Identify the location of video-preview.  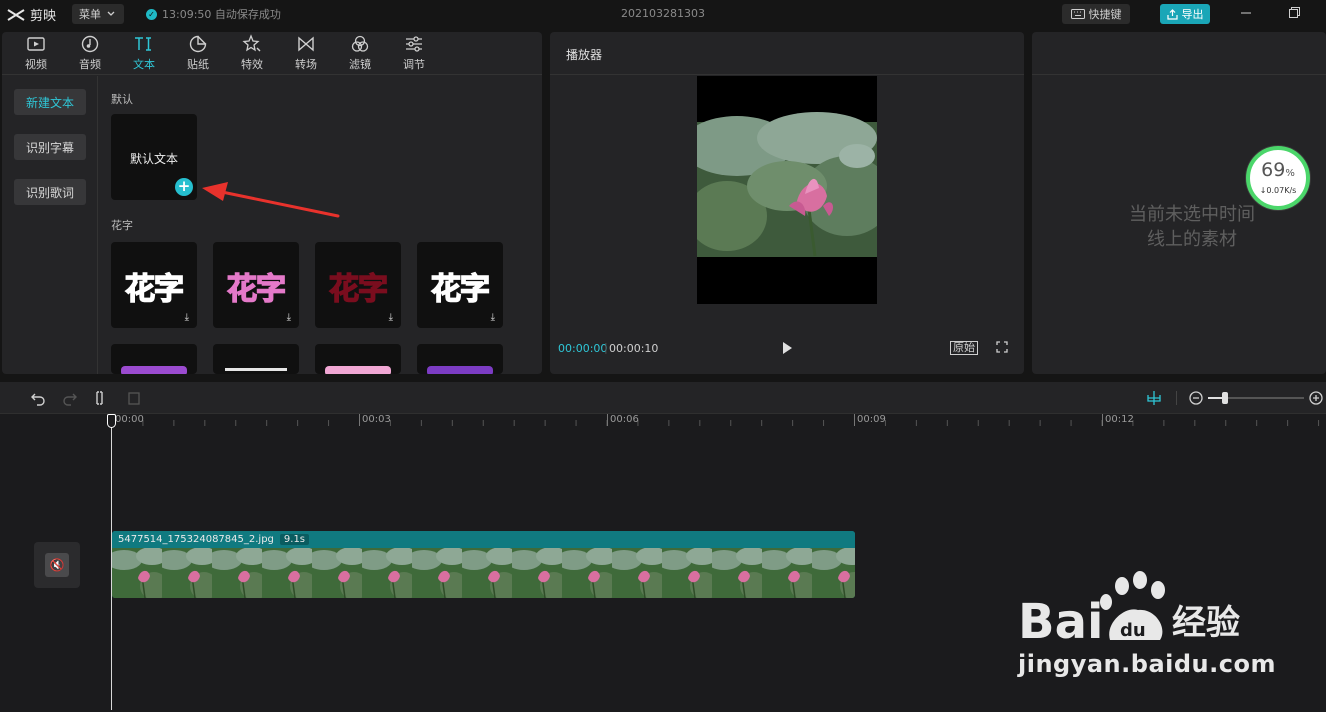
(787, 190).